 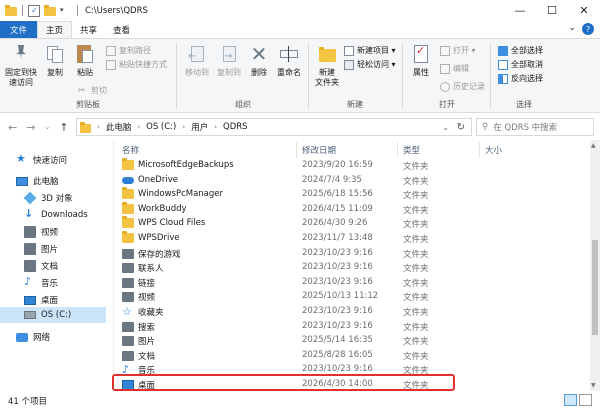 What do you see at coordinates (370, 50) in the screenshot?
I see `new-item-button: 新建项目 ▾` at bounding box center [370, 50].